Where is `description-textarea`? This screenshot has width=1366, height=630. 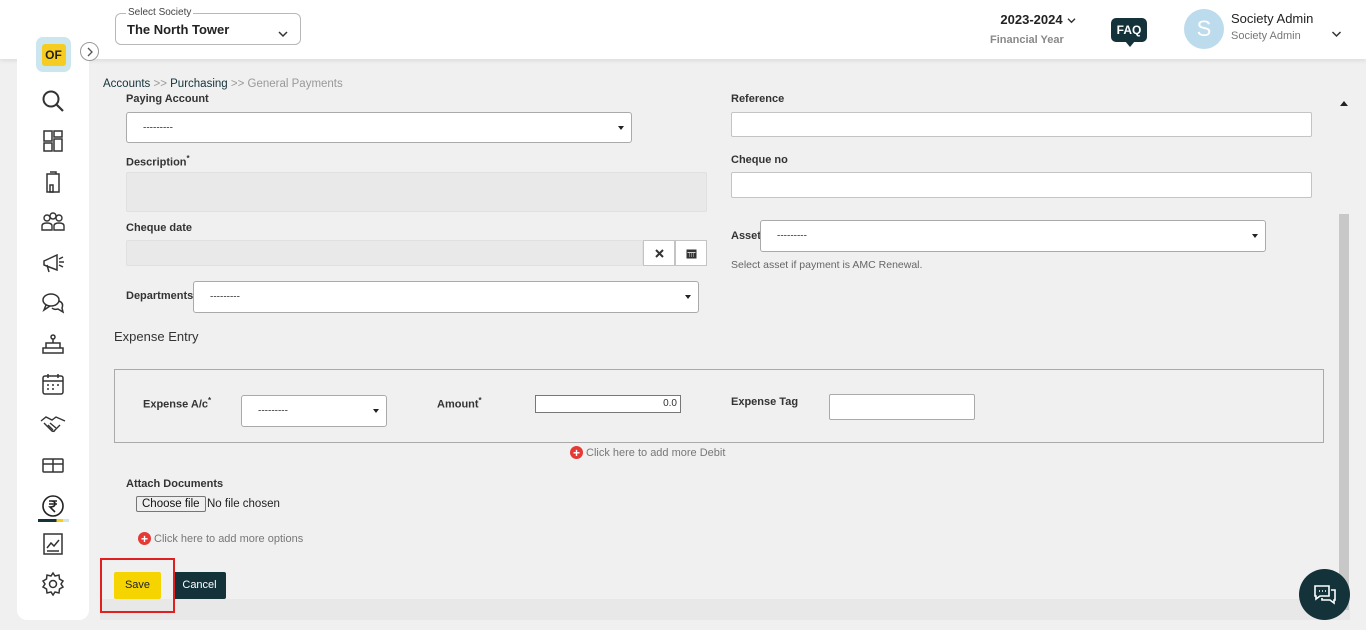
description-textarea is located at coordinates (416, 192).